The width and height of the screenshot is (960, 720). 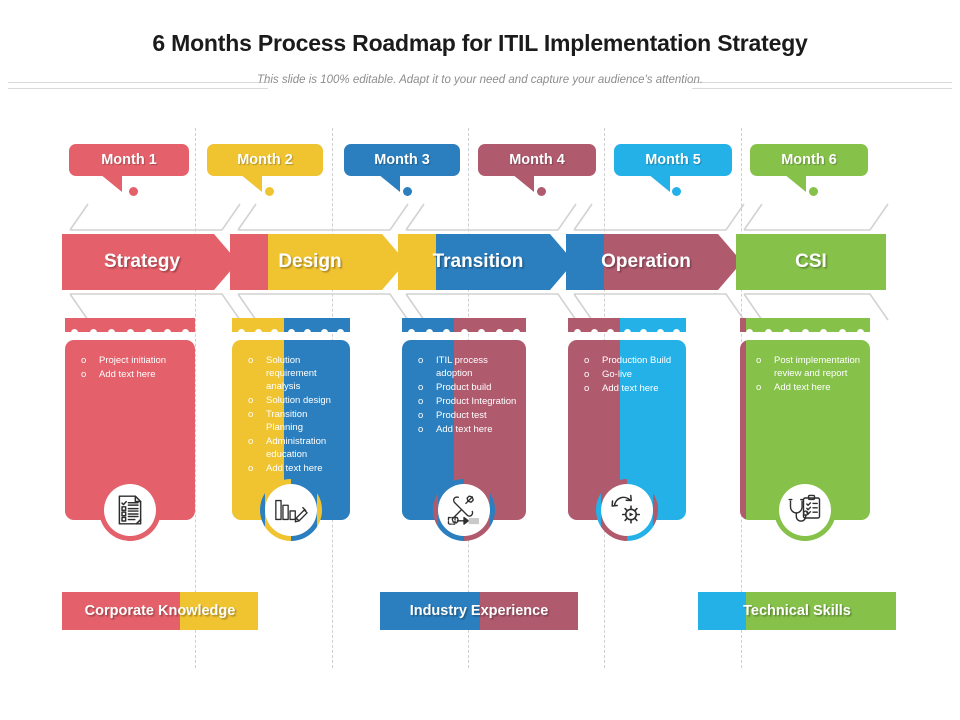 I want to click on month-label: Month 2, so click(x=265, y=160).